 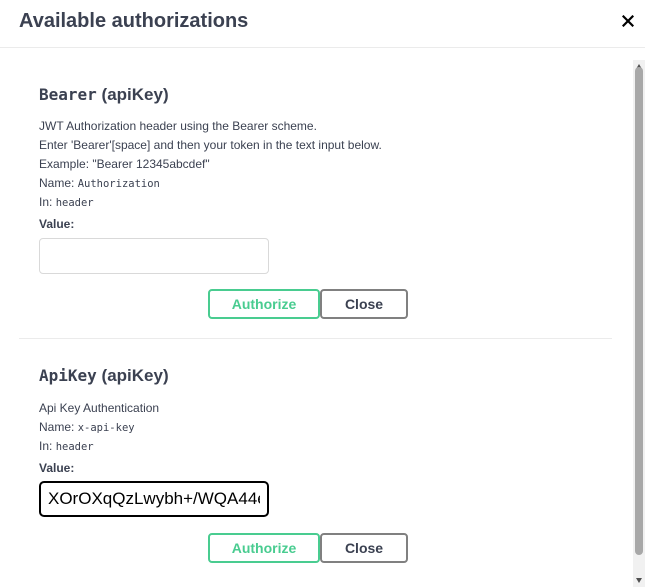 I want to click on name-value: Authorization, so click(x=118, y=184).